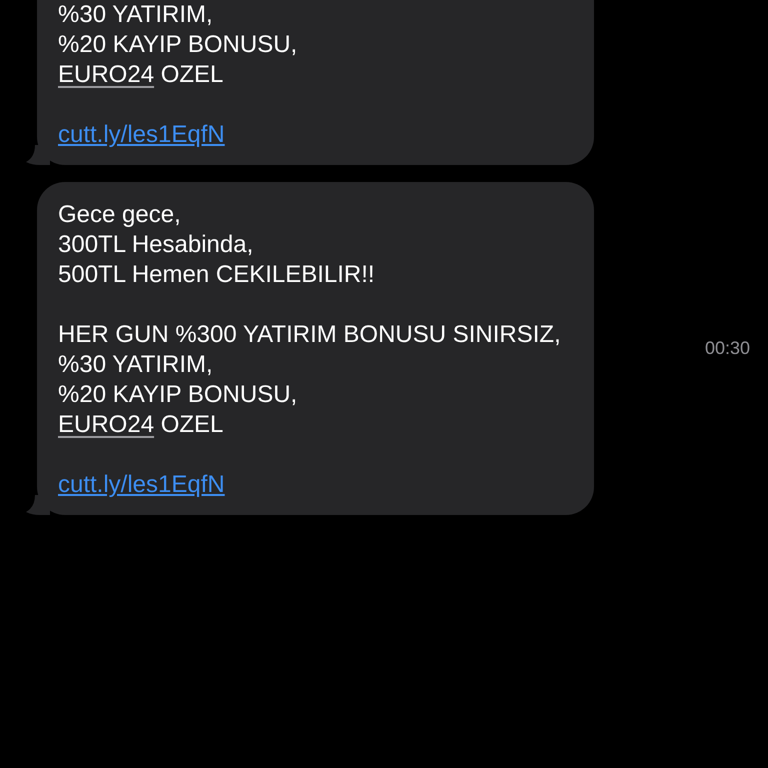  I want to click on message-line: 500TL Hemen CEKILEBILIR!!, so click(216, 275).